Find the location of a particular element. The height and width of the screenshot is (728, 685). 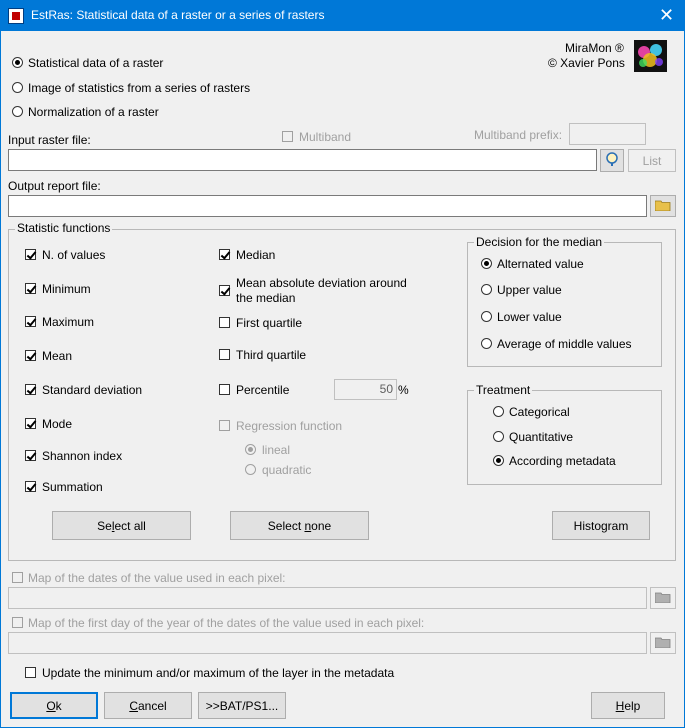

map-first-day-field is located at coordinates (327, 643).